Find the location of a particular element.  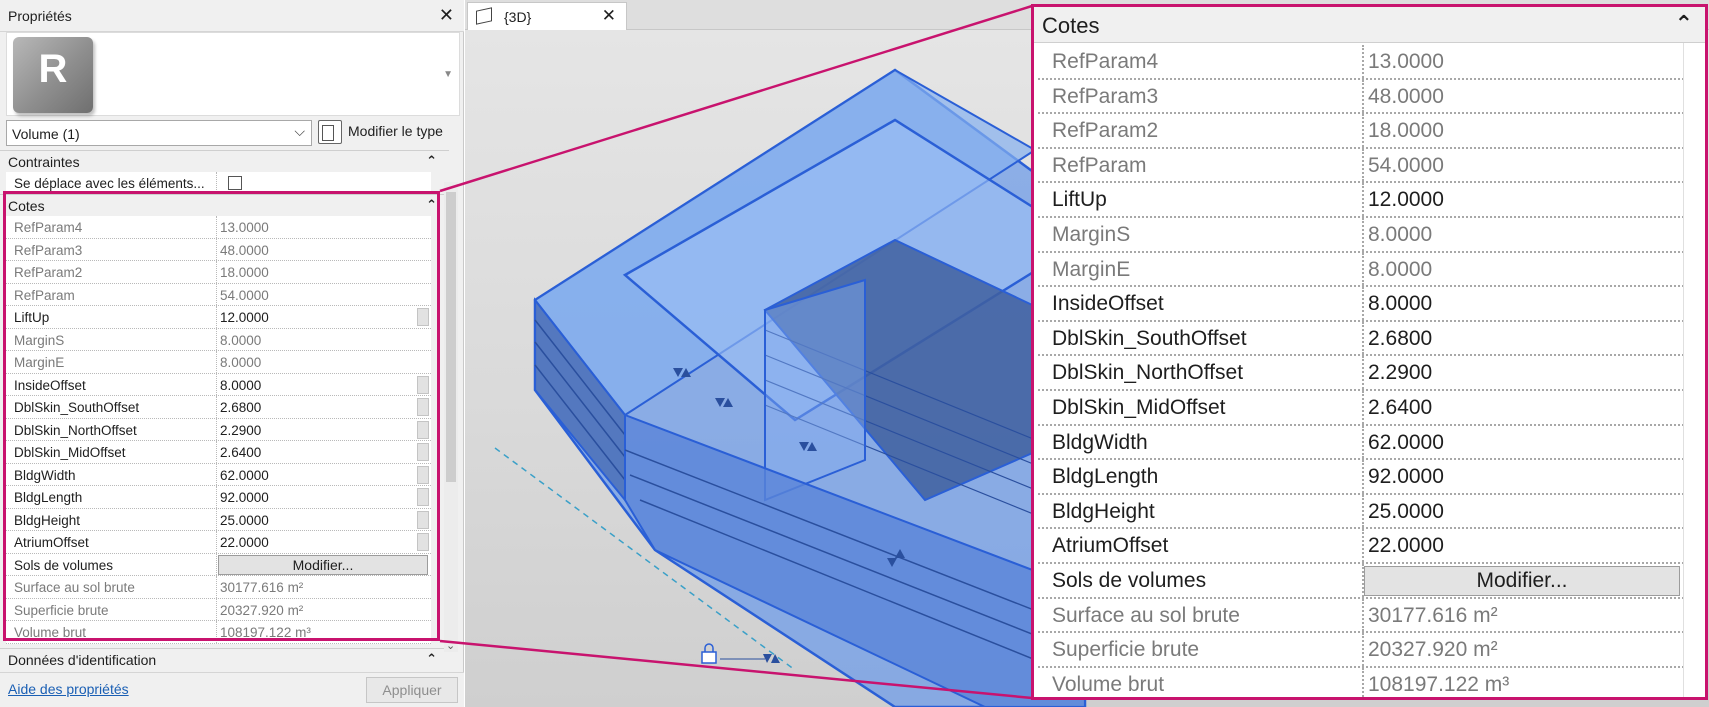

zoom-row-dblskin-southoffset: DblSkin_SouthOffset 2.6800 is located at coordinates (1371, 339).